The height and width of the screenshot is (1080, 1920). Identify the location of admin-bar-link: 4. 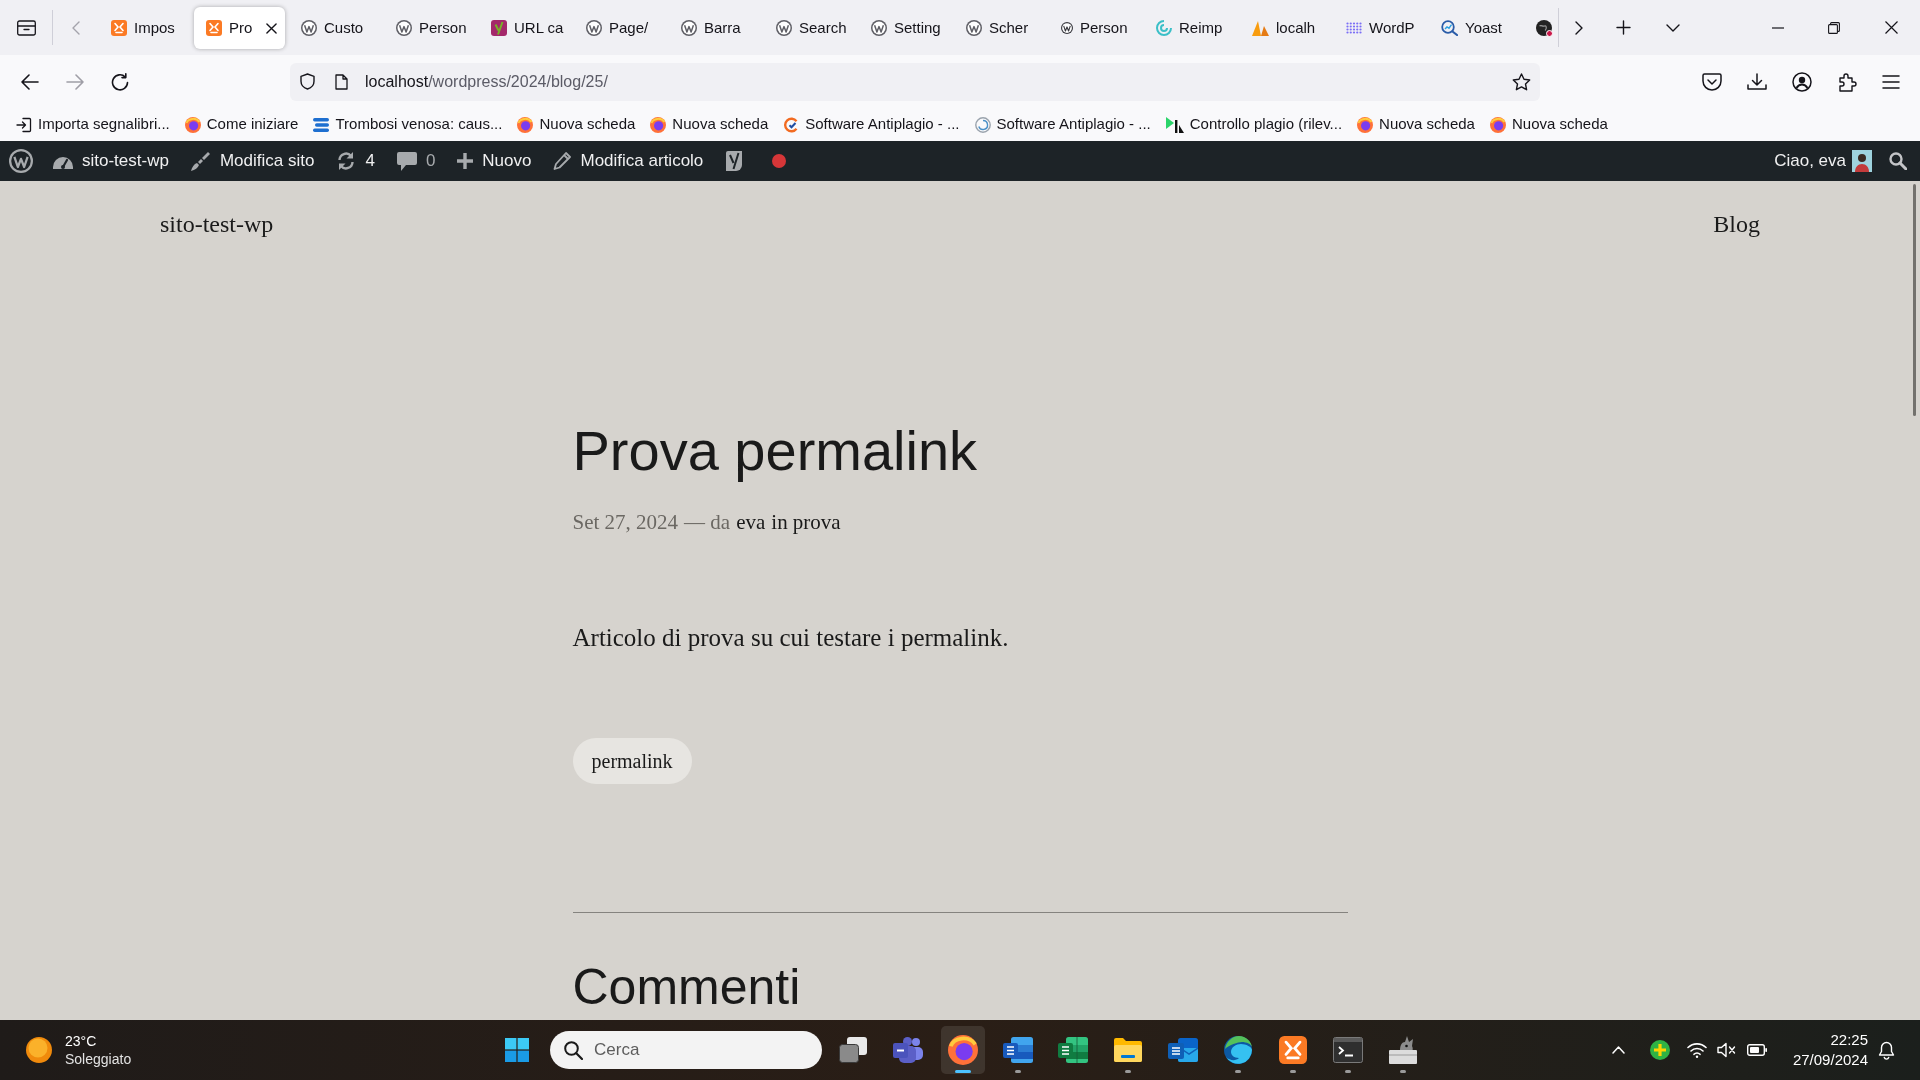
(355, 161).